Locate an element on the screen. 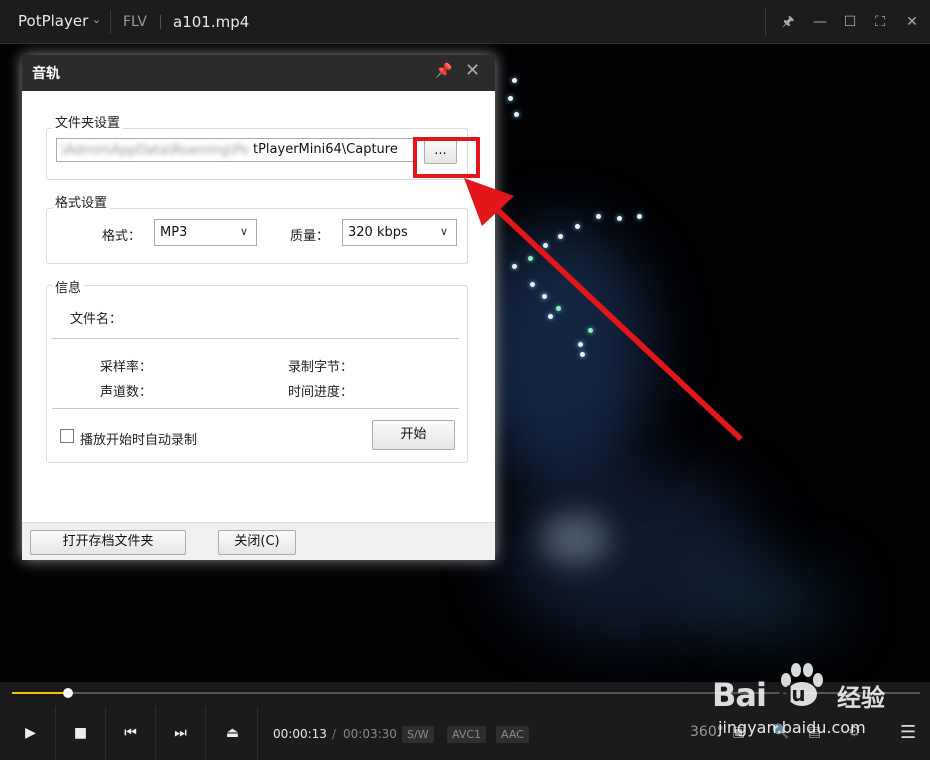  next-button: ⏭ is located at coordinates (181, 733).